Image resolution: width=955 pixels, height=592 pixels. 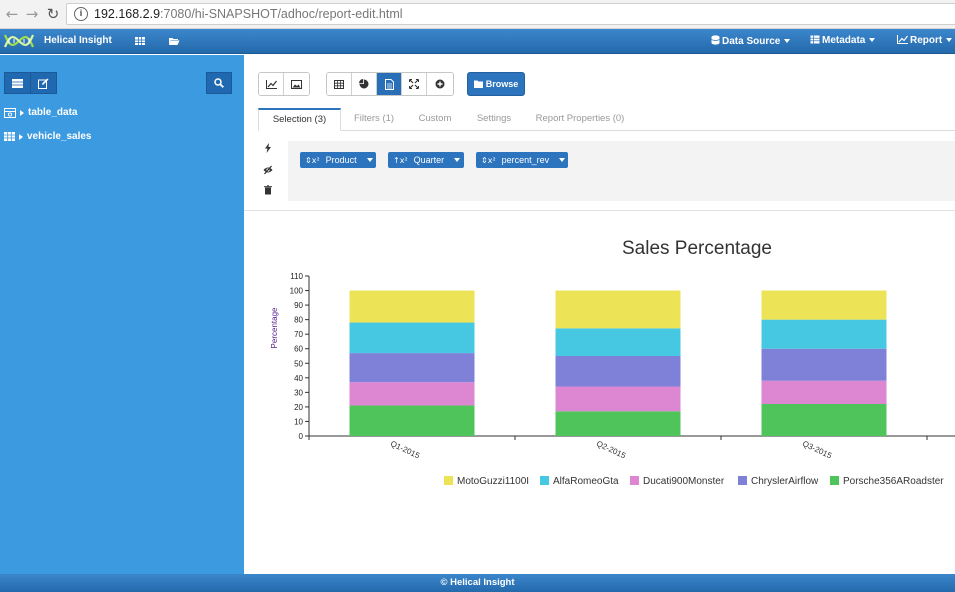 What do you see at coordinates (435, 119) in the screenshot?
I see `tab-custom: Custom` at bounding box center [435, 119].